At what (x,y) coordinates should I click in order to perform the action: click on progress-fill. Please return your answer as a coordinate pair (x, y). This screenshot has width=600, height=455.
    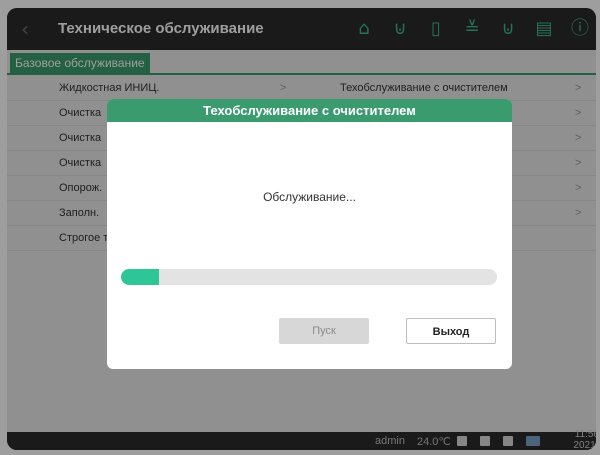
    Looking at the image, I should click on (140, 277).